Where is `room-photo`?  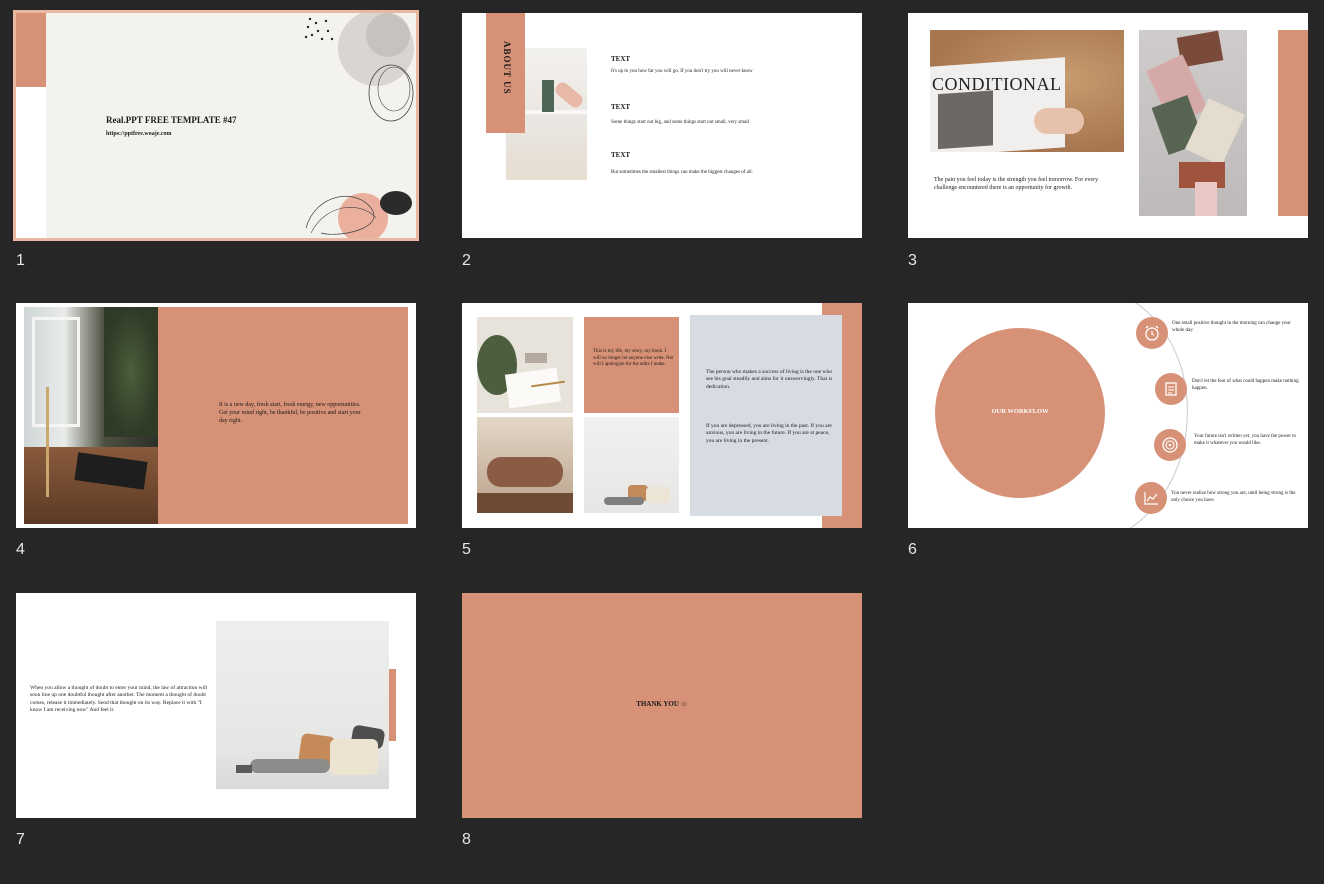
room-photo is located at coordinates (302, 705).